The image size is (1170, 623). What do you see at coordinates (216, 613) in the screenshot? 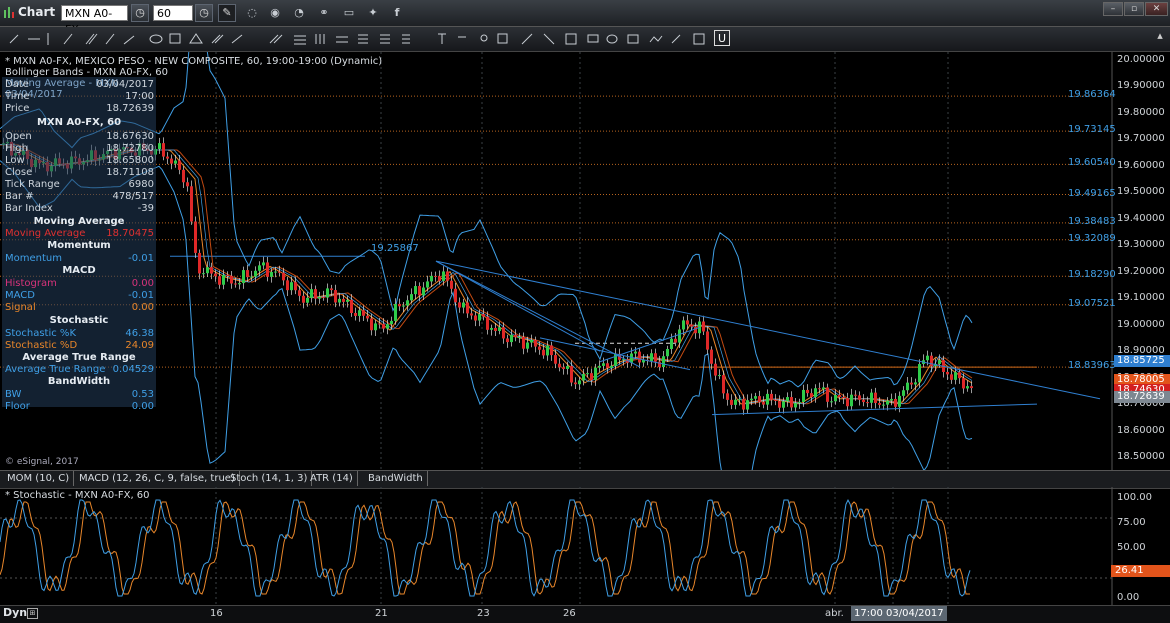
I see `x-axis-label: 16` at bounding box center [216, 613].